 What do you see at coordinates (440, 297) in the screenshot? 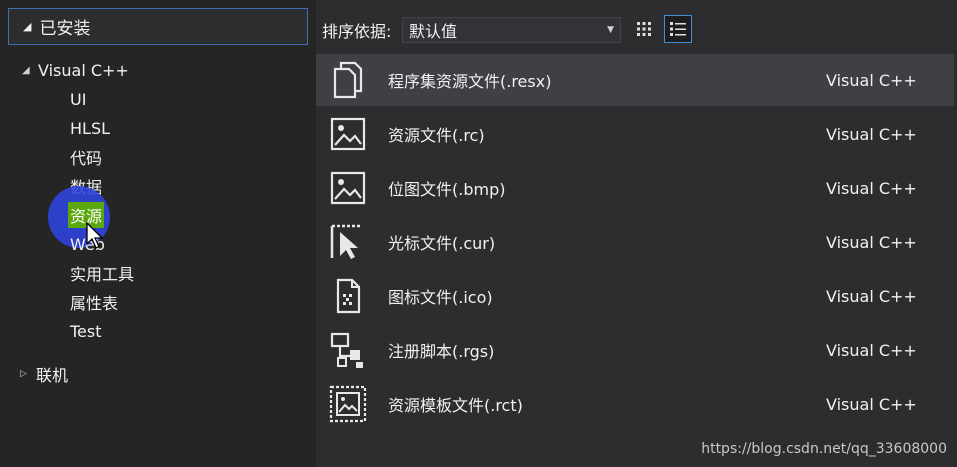
I see `template-name: 图标文件(.ico)` at bounding box center [440, 297].